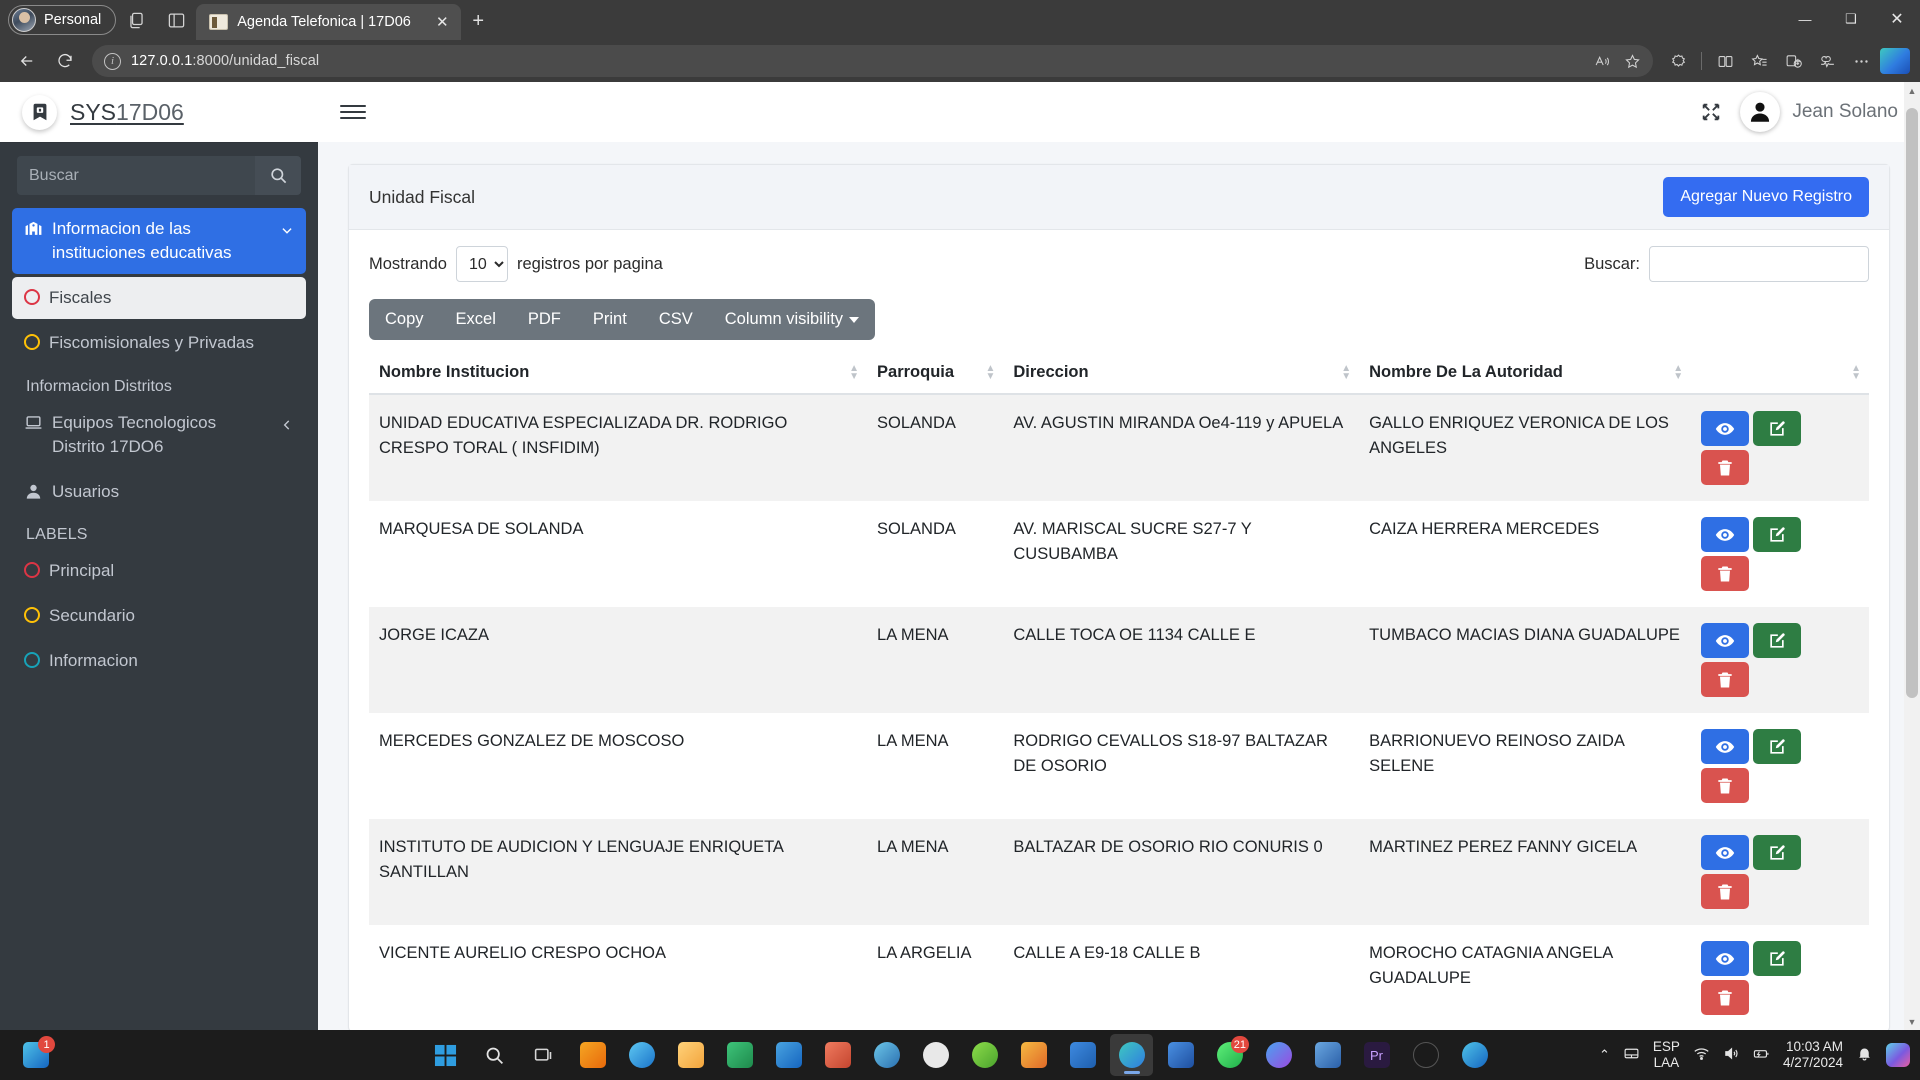 This screenshot has height=1080, width=1920. I want to click on extensions-icon, so click(1678, 61).